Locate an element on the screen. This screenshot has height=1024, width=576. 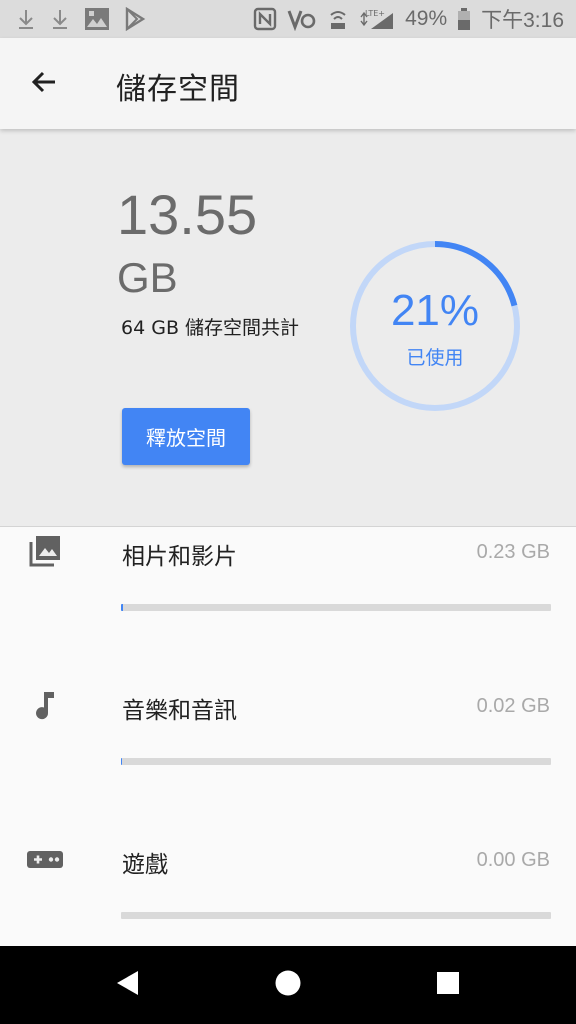
nav-back-button is located at coordinates (128, 985).